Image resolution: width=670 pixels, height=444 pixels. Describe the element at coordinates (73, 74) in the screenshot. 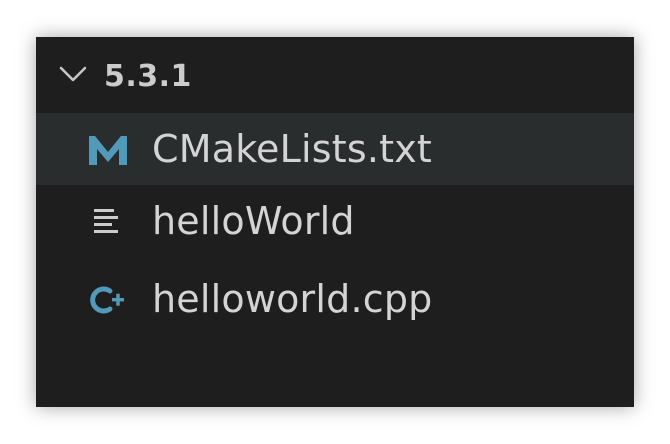

I see `chevron-down-icon` at that location.